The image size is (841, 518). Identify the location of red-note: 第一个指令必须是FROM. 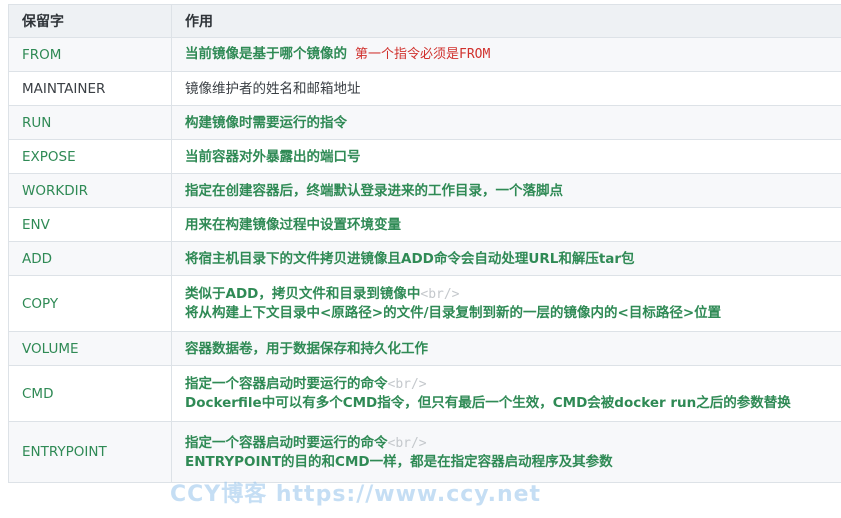
(423, 54).